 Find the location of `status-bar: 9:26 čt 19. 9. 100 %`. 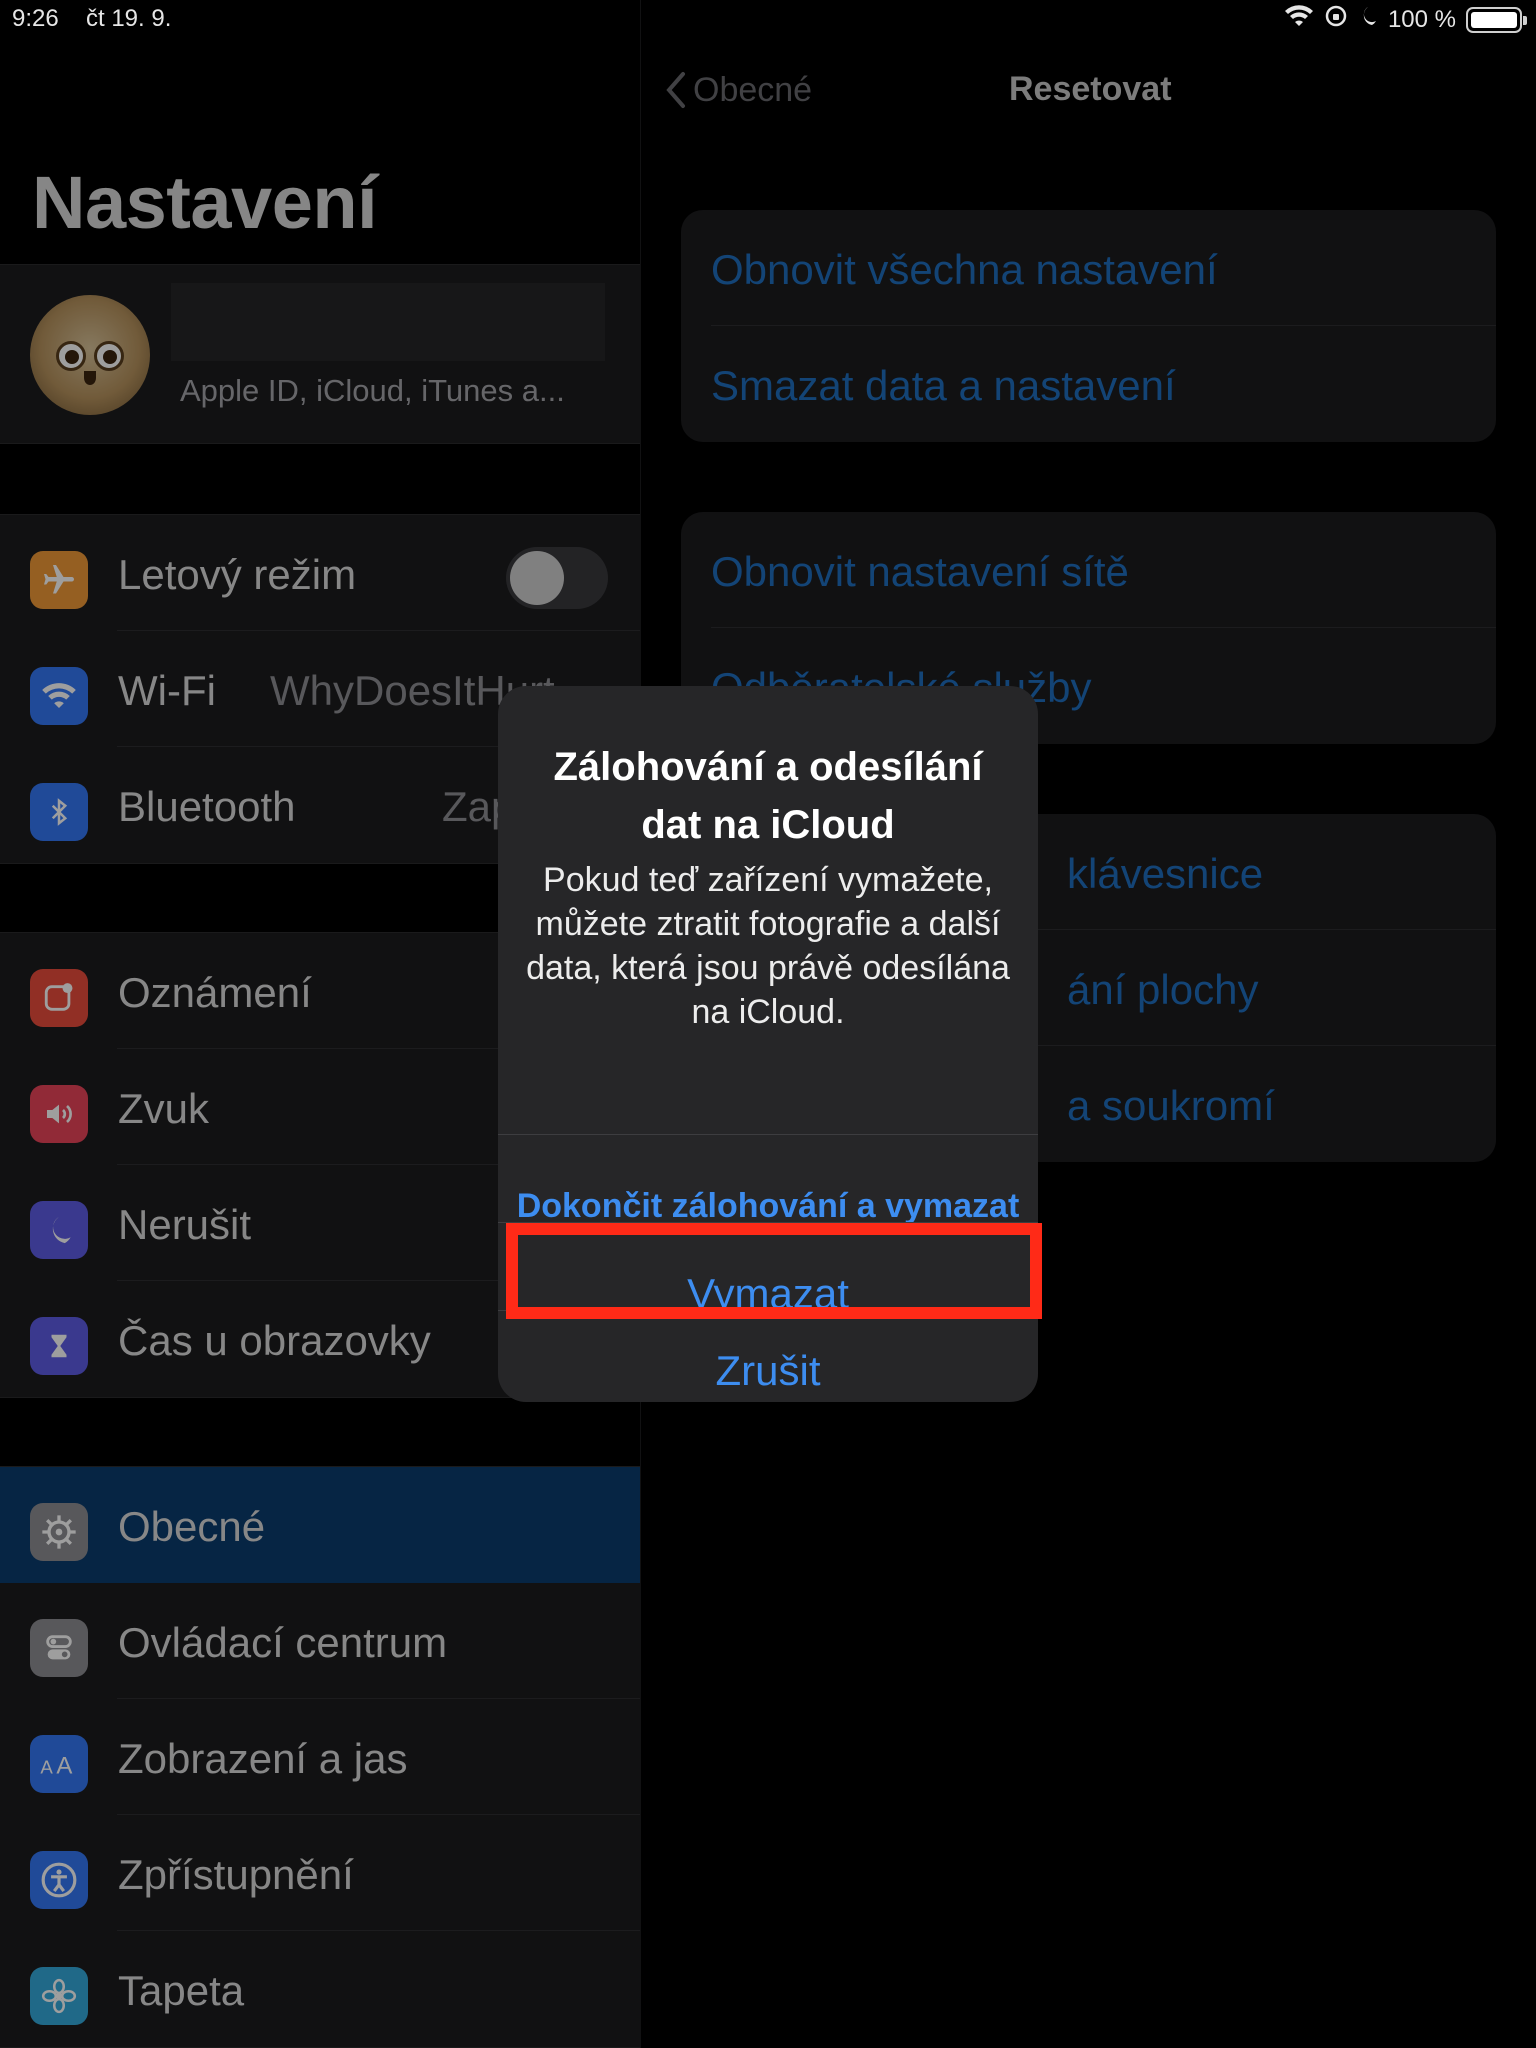

status-bar: 9:26 čt 19. 9. 100 % is located at coordinates (768, 20).